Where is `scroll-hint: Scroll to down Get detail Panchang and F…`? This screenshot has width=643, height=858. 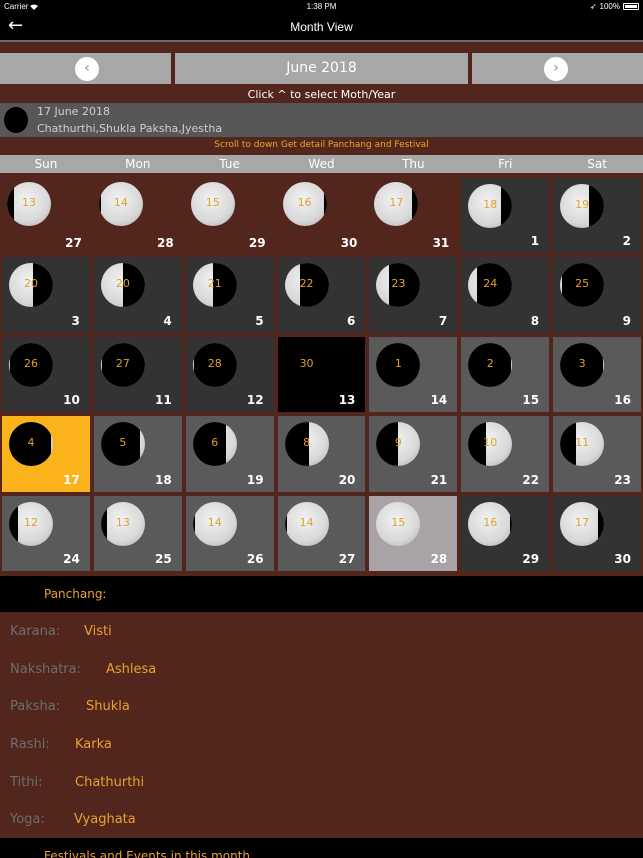 scroll-hint: Scroll to down Get detail Panchang and F… is located at coordinates (321, 145).